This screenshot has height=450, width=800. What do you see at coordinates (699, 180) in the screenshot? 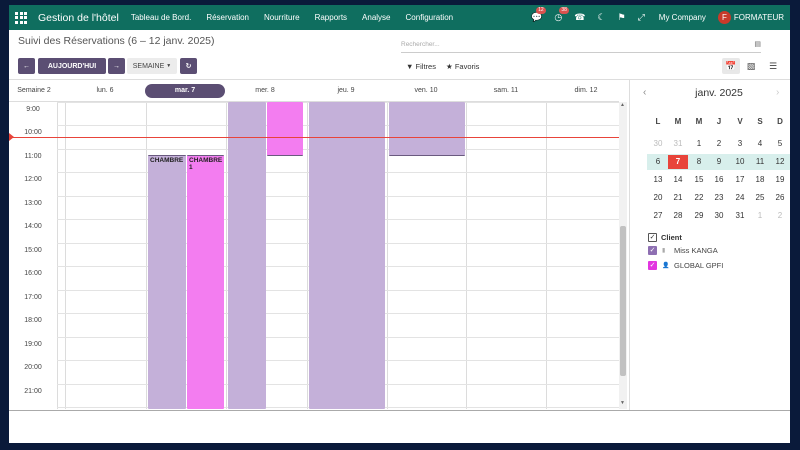
I see `day-cell: 15` at bounding box center [699, 180].